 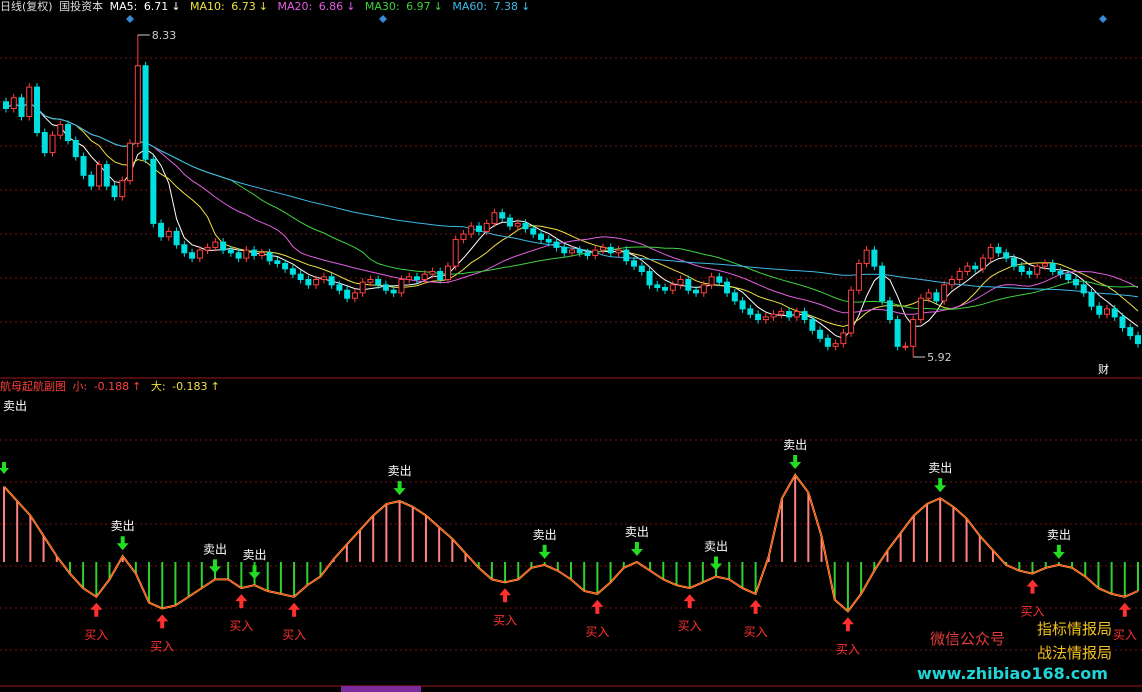 What do you see at coordinates (1074, 641) in the screenshot?
I see `watermark-brands: 指标情报局 战法情报局` at bounding box center [1074, 641].